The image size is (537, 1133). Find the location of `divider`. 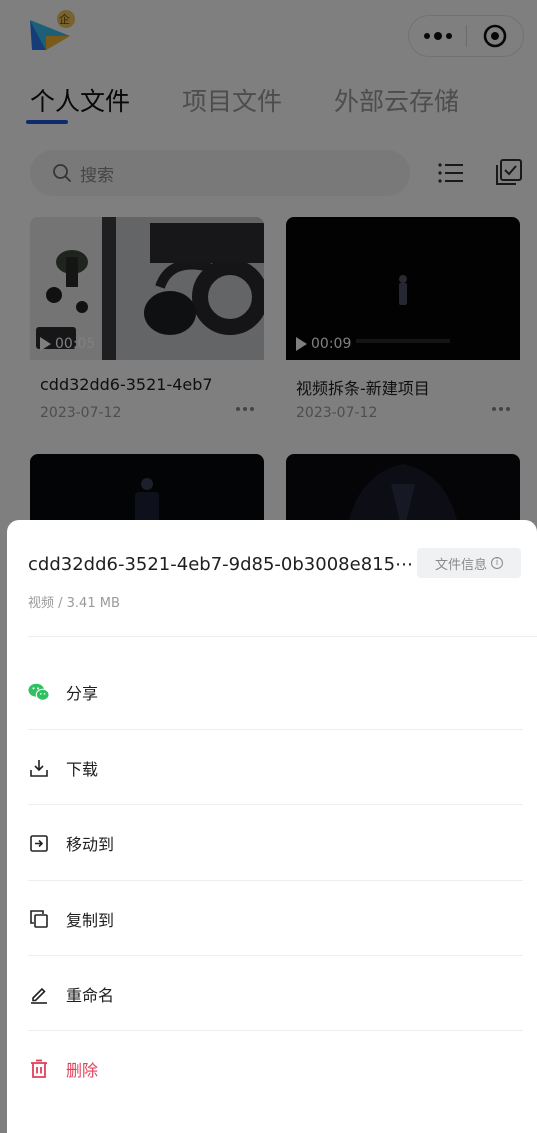

divider is located at coordinates (282, 636).